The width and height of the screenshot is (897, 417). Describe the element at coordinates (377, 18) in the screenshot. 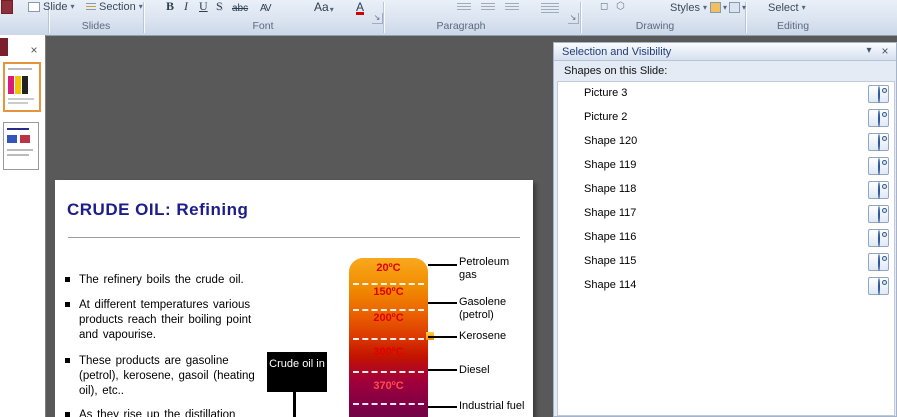

I see `font-dialog-launcher-icon: ↘` at that location.